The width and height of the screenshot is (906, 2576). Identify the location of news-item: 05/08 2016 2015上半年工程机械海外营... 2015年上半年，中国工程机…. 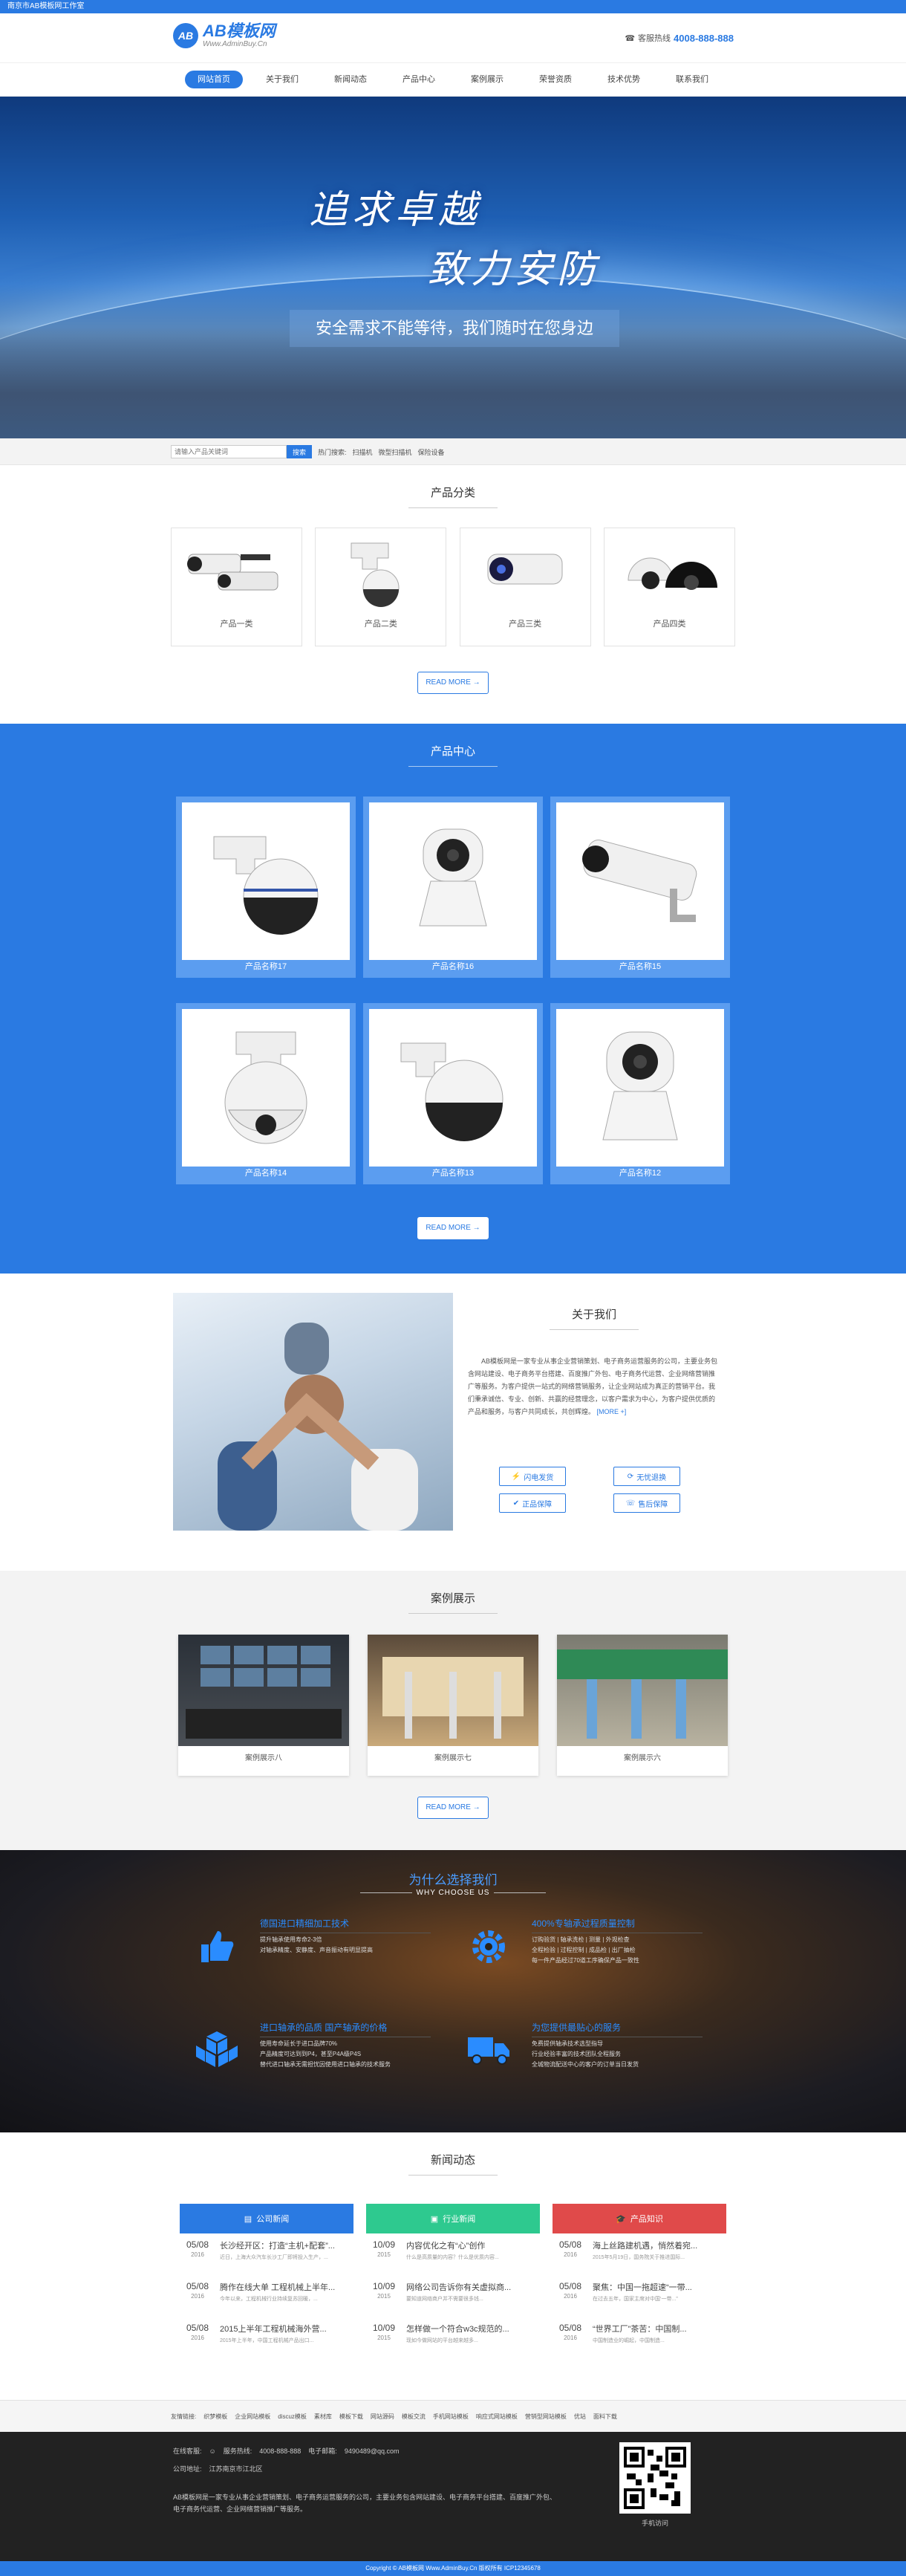
(266, 2337).